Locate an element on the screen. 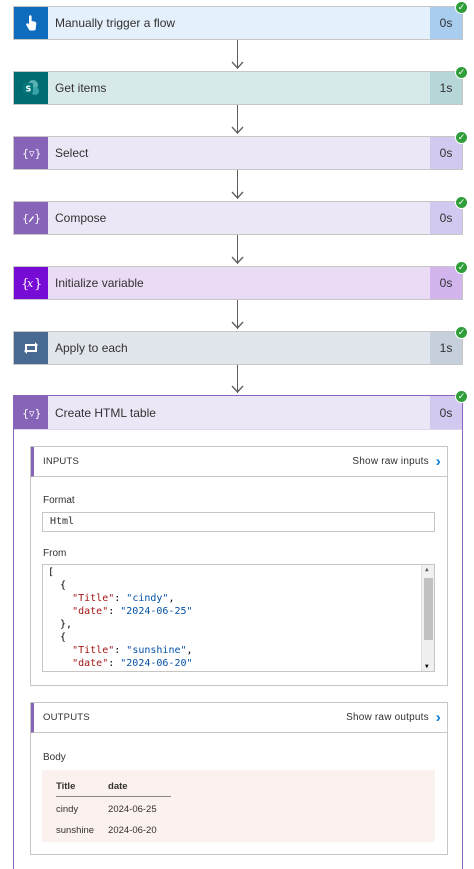 The height and width of the screenshot is (869, 474). show-raw-outputs-link: Show raw outputs › is located at coordinates (396, 717).